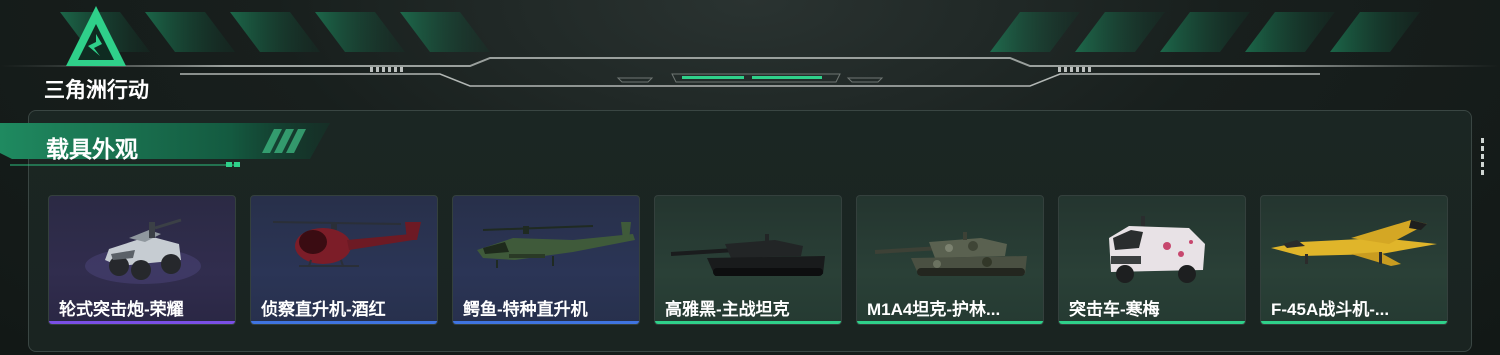 The image size is (1500, 355). I want to click on vehicle-name: 鳄鱼-特种直升机, so click(525, 309).